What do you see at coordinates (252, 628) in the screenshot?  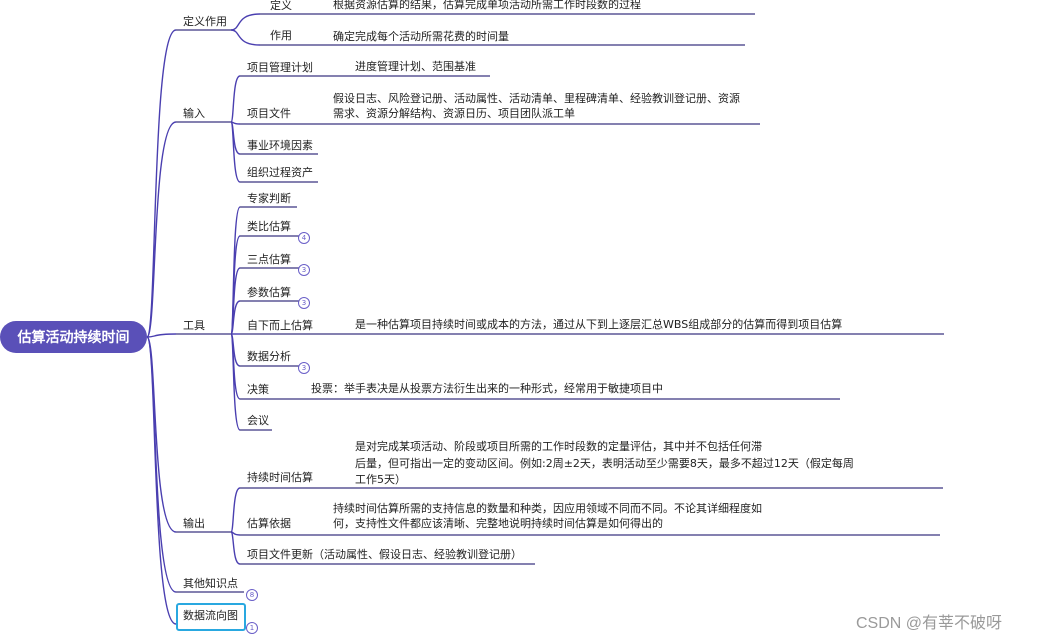 I see `branch-dfd-badge: 1` at bounding box center [252, 628].